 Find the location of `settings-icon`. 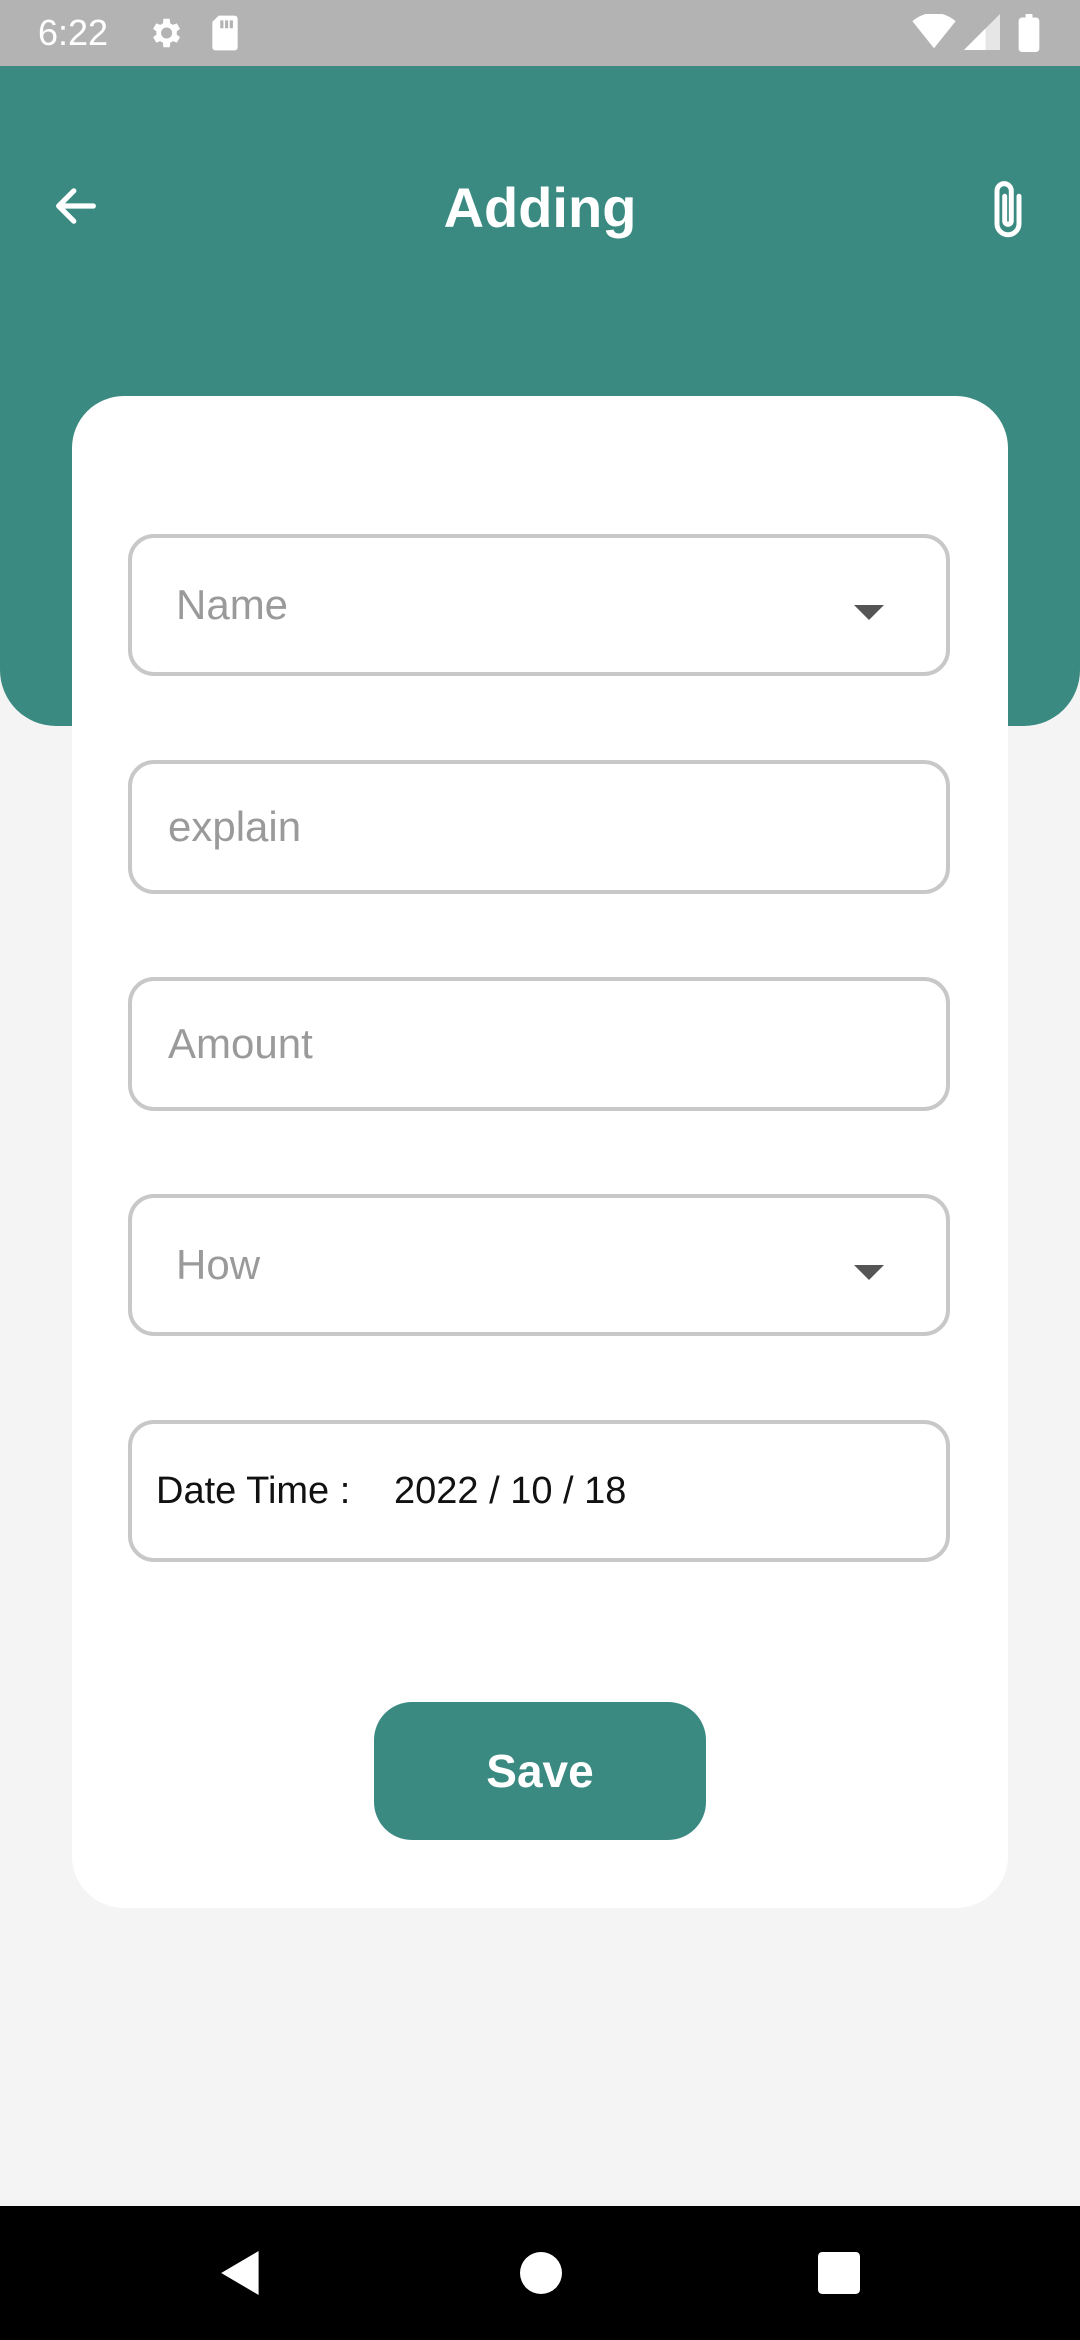

settings-icon is located at coordinates (165, 35).